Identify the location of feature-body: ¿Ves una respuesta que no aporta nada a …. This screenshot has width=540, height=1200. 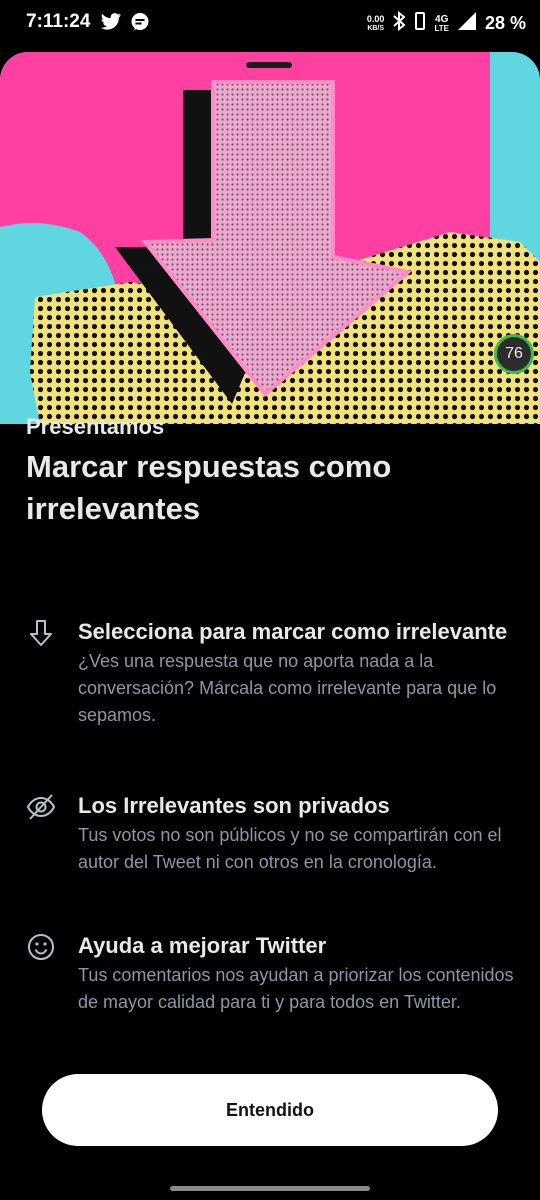
(287, 688).